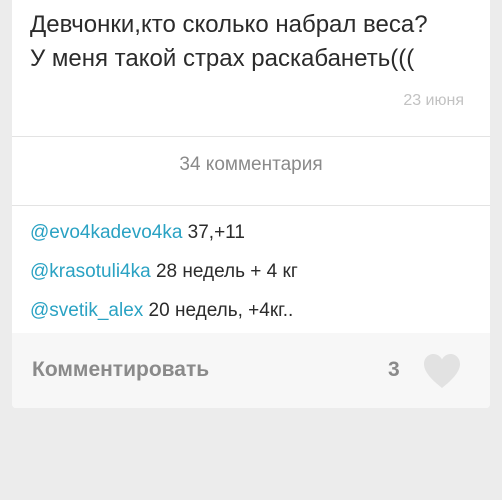  I want to click on comments-count-link: 34 комментария, so click(251, 165).